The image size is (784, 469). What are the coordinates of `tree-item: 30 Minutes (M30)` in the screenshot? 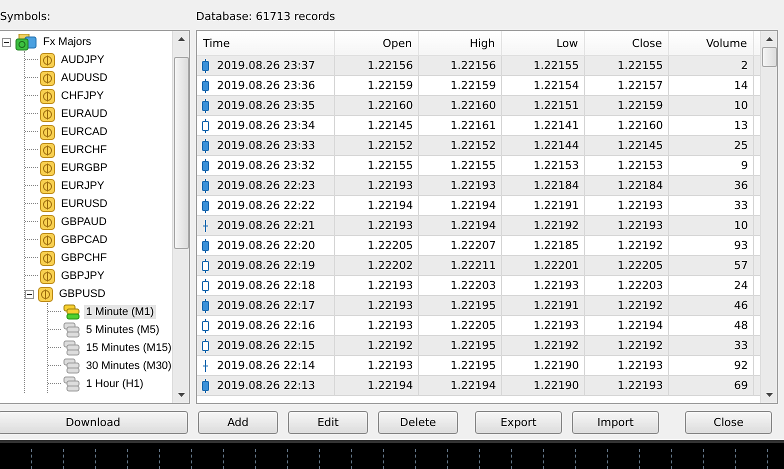 It's located at (128, 366).